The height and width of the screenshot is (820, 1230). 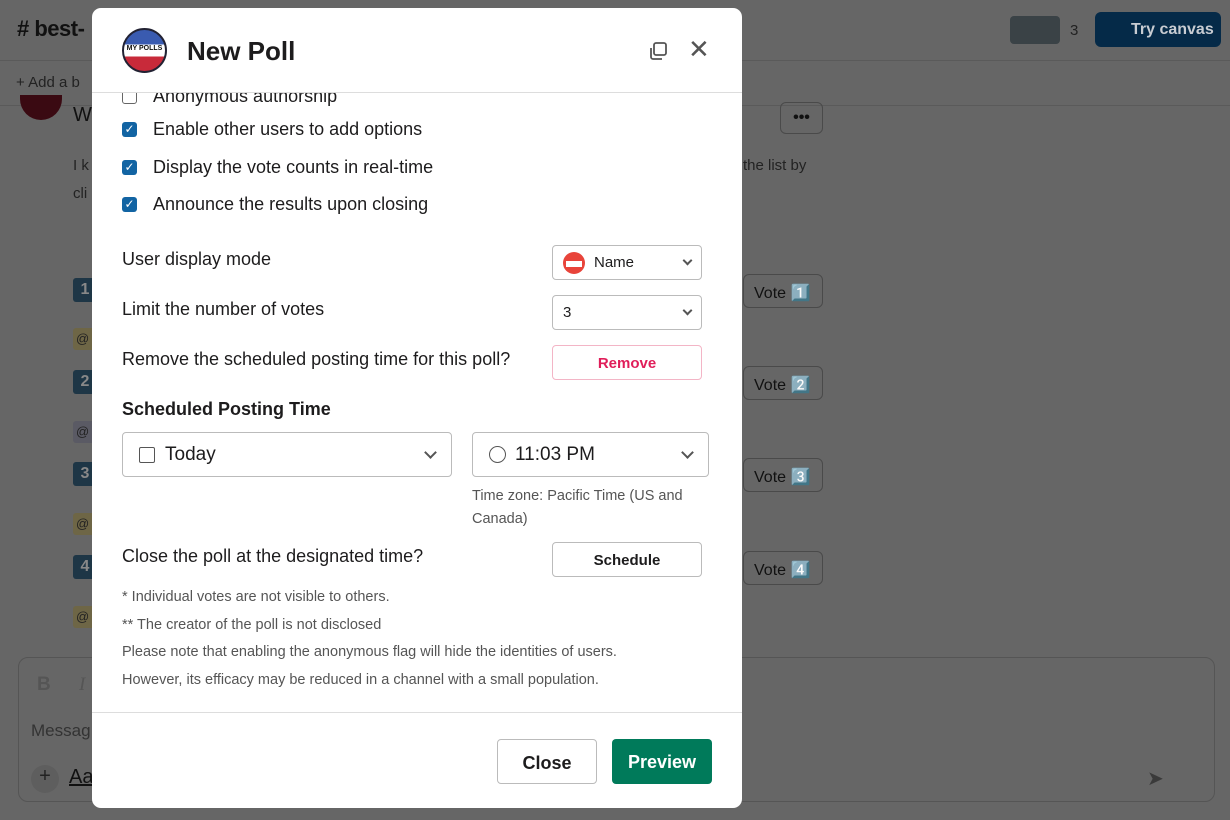 What do you see at coordinates (417, 760) in the screenshot?
I see `modal-footer: Close Preview` at bounding box center [417, 760].